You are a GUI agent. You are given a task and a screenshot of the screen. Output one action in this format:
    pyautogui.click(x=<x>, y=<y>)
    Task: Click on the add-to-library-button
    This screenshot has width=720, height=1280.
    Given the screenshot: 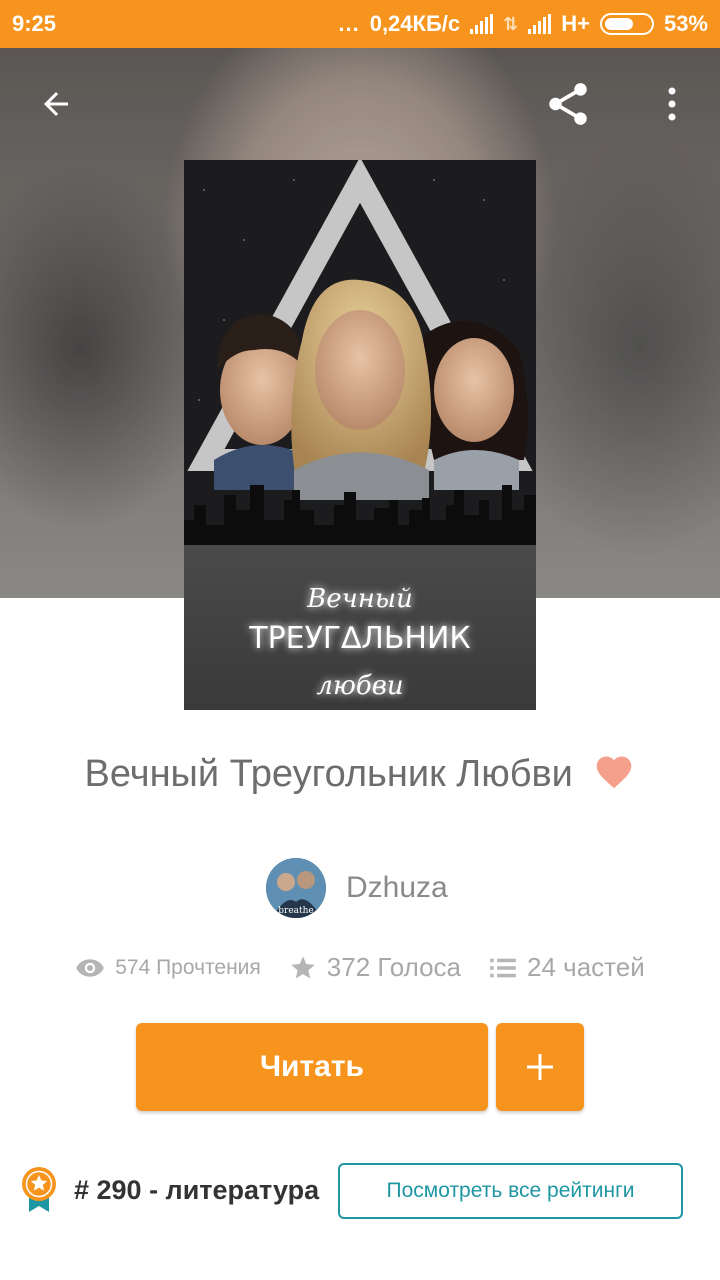 What is the action you would take?
    pyautogui.click(x=540, y=1067)
    